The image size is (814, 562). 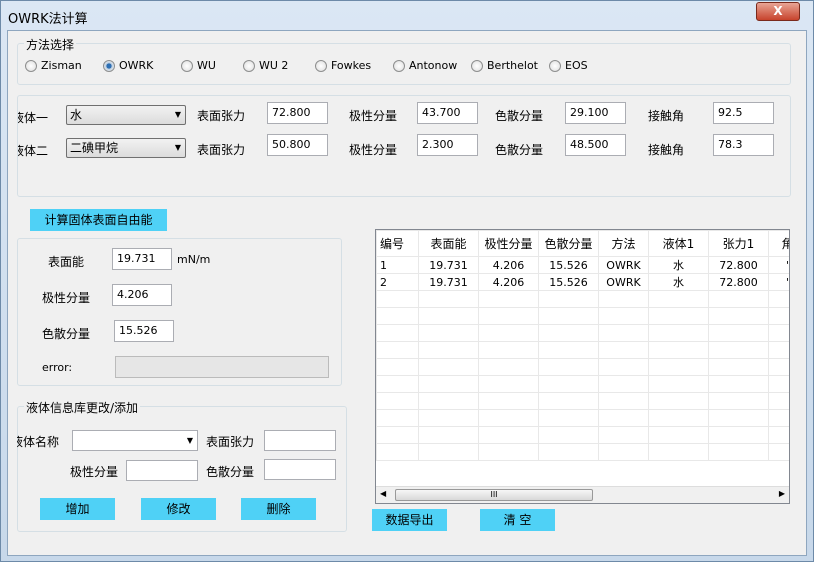 What do you see at coordinates (508, 243) in the screenshot?
I see `column-header: 极性分量` at bounding box center [508, 243].